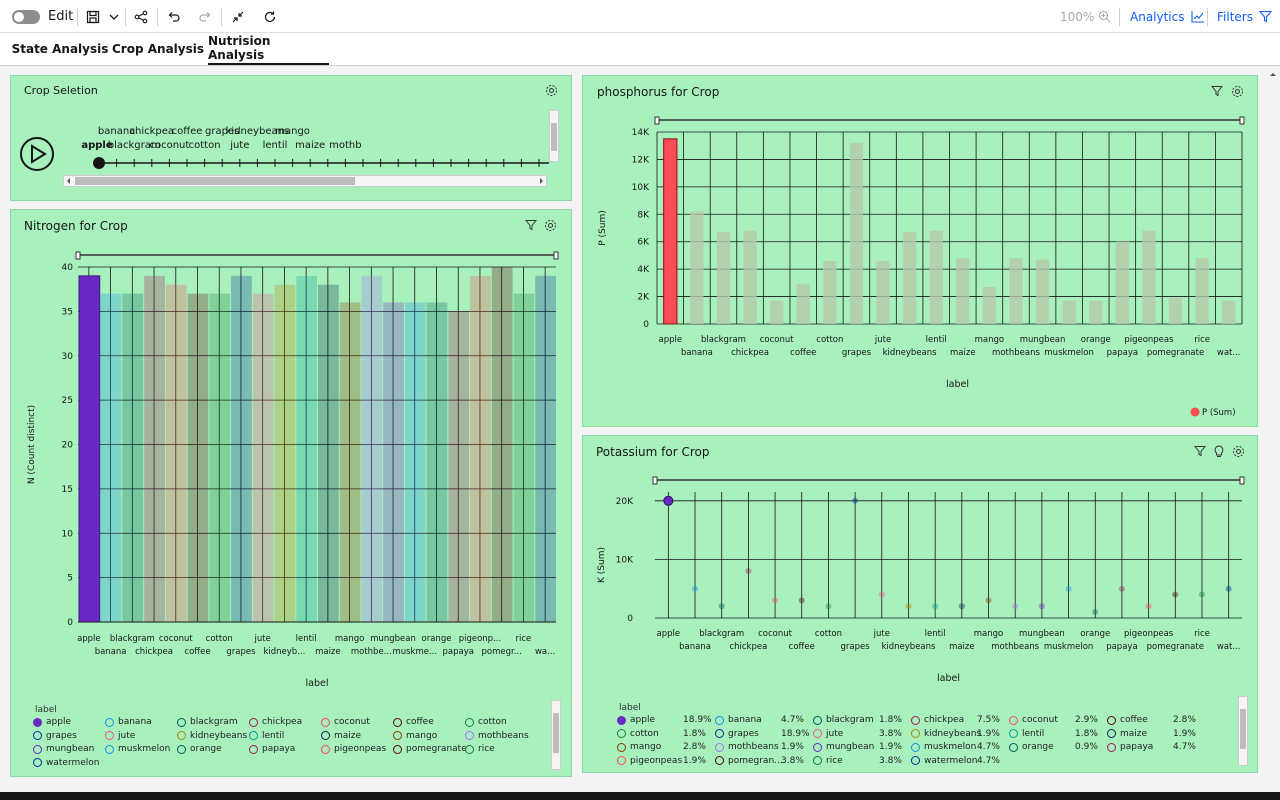 This screenshot has width=1280, height=800. Describe the element at coordinates (644, 733) in the screenshot. I see `legend-label: cotton` at that location.